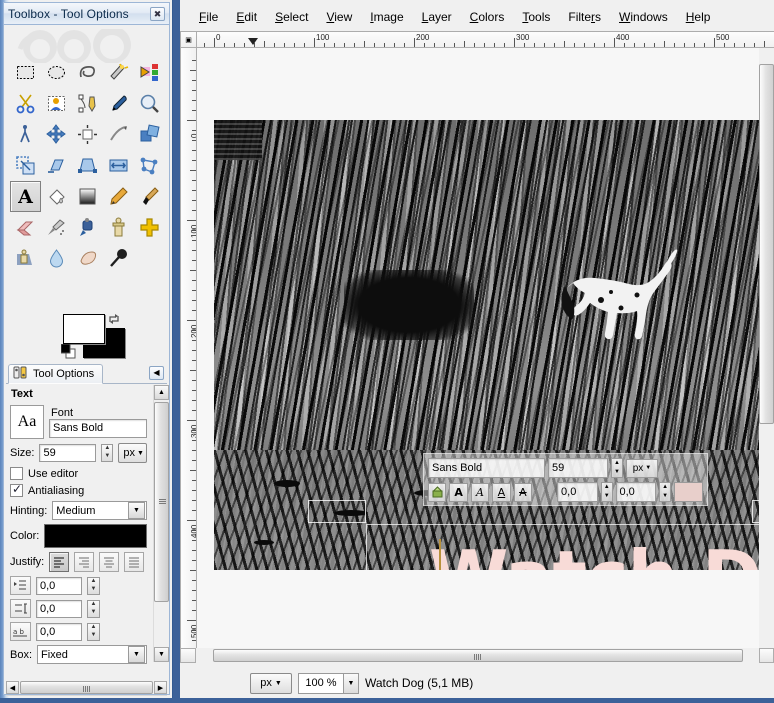  I want to click on line-spacing-input: 0,0, so click(59, 608).